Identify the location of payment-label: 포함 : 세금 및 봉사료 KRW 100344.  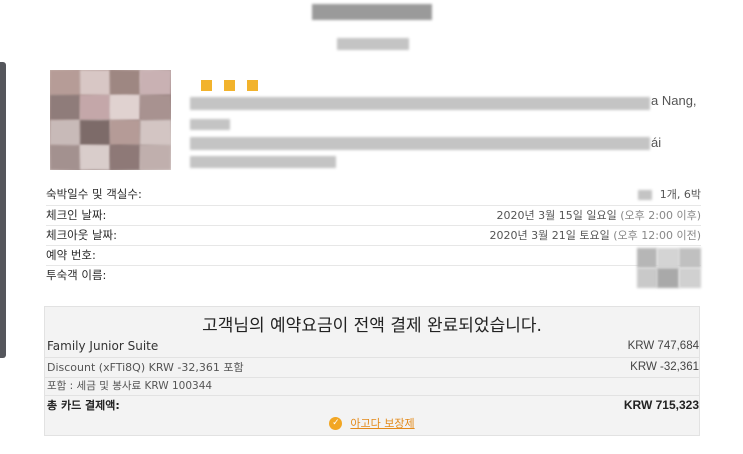
(130, 385).